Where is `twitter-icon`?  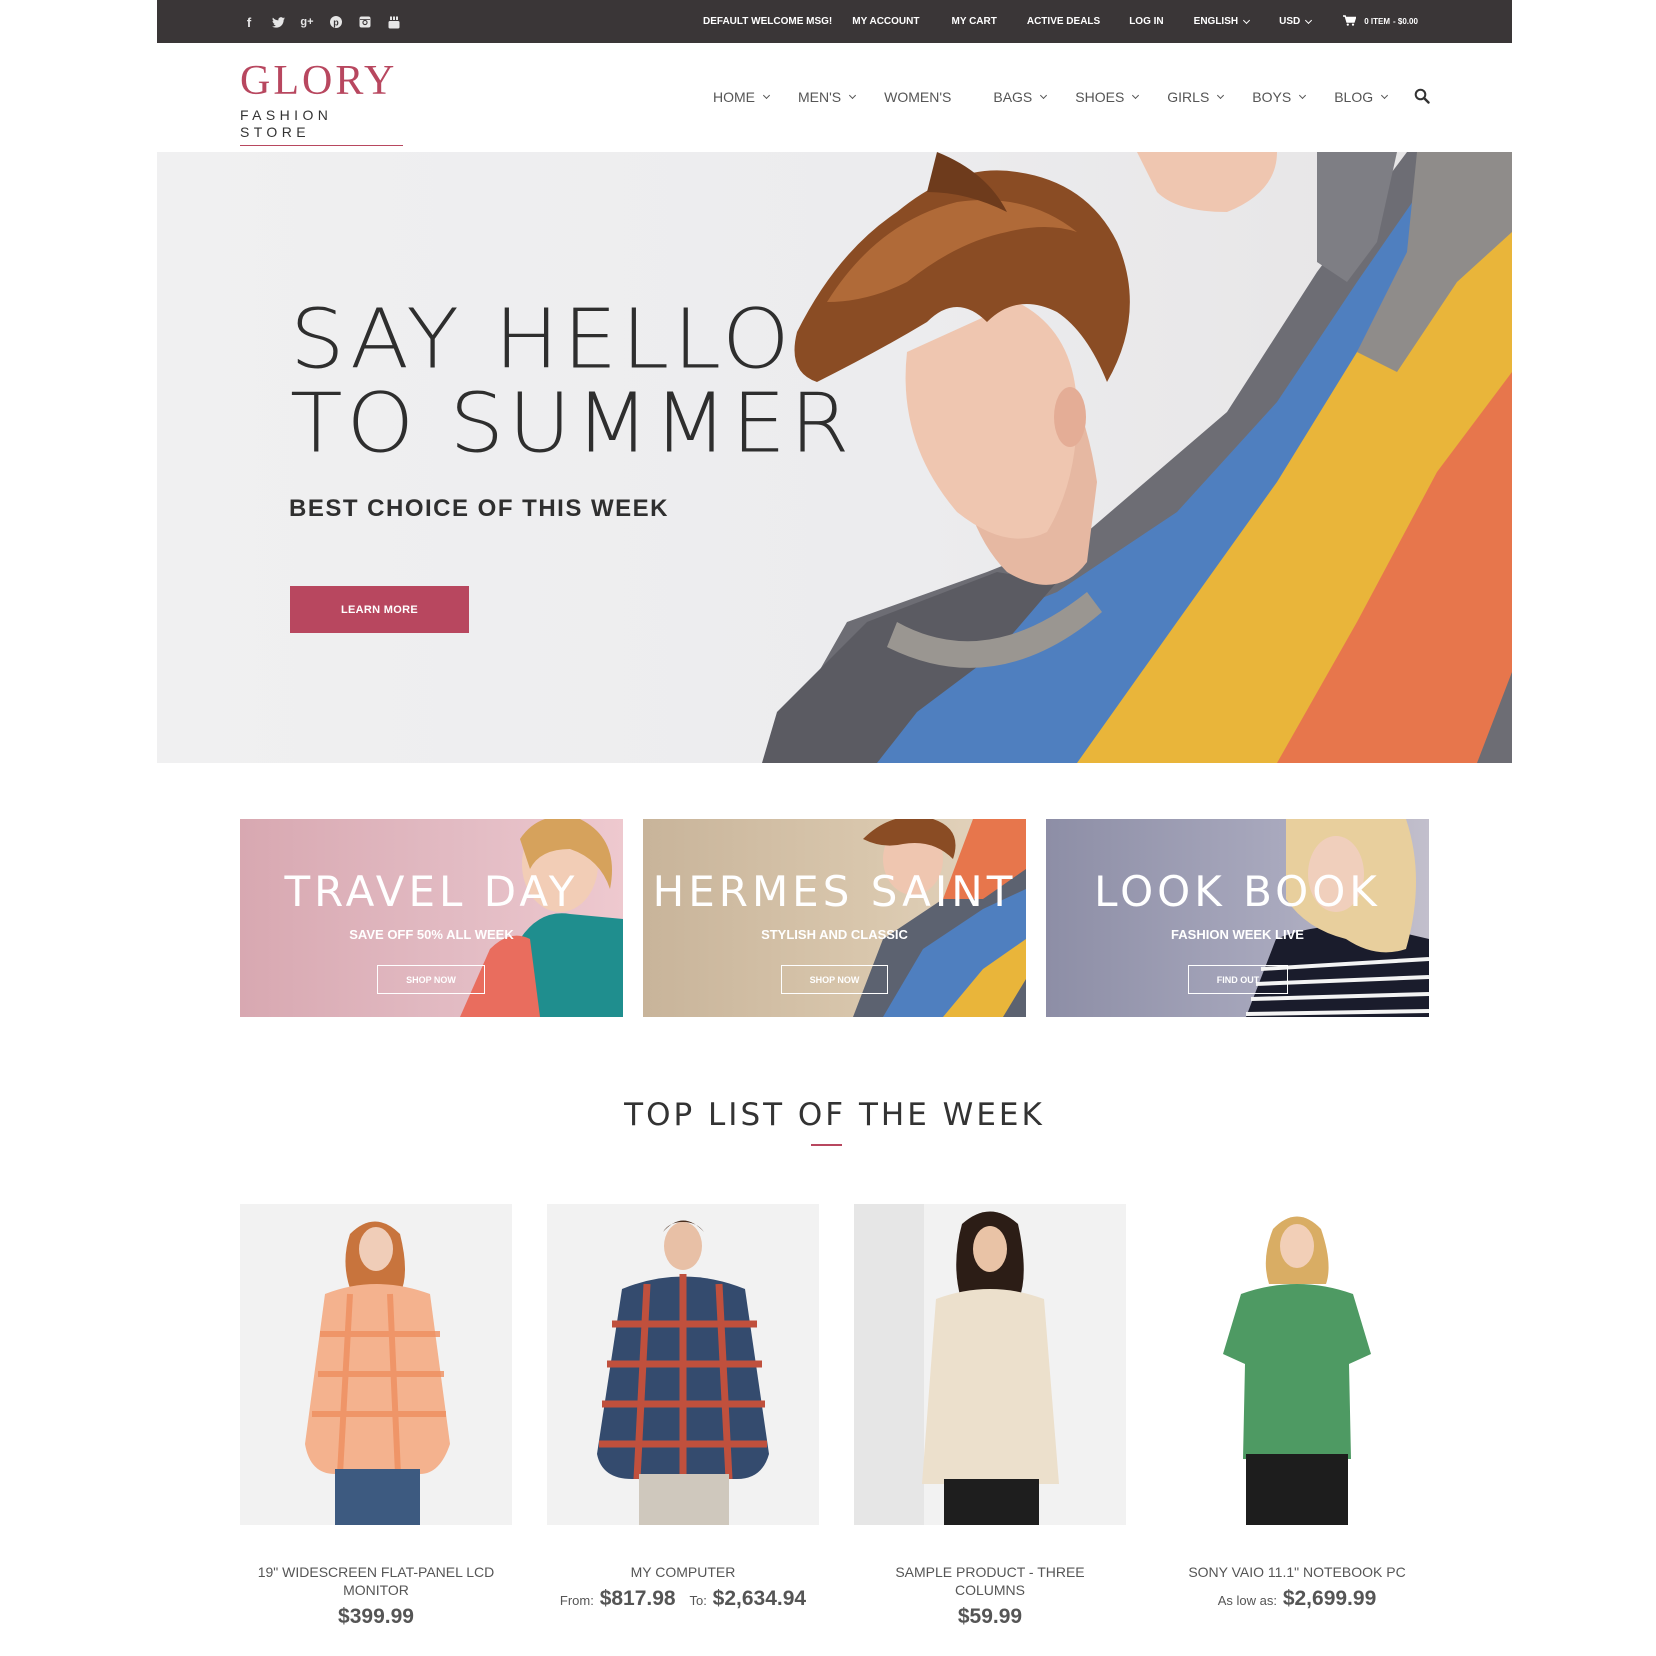 twitter-icon is located at coordinates (278, 22).